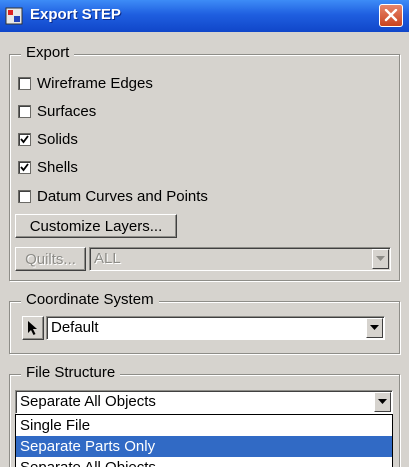 The height and width of the screenshot is (467, 409). Describe the element at coordinates (204, 425) in the screenshot. I see `file-structure-option-single-file: Single File` at that location.